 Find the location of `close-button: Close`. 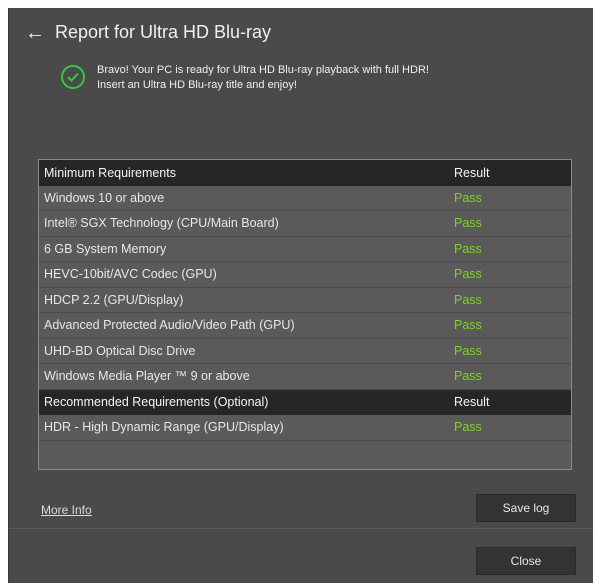

close-button: Close is located at coordinates (526, 561).